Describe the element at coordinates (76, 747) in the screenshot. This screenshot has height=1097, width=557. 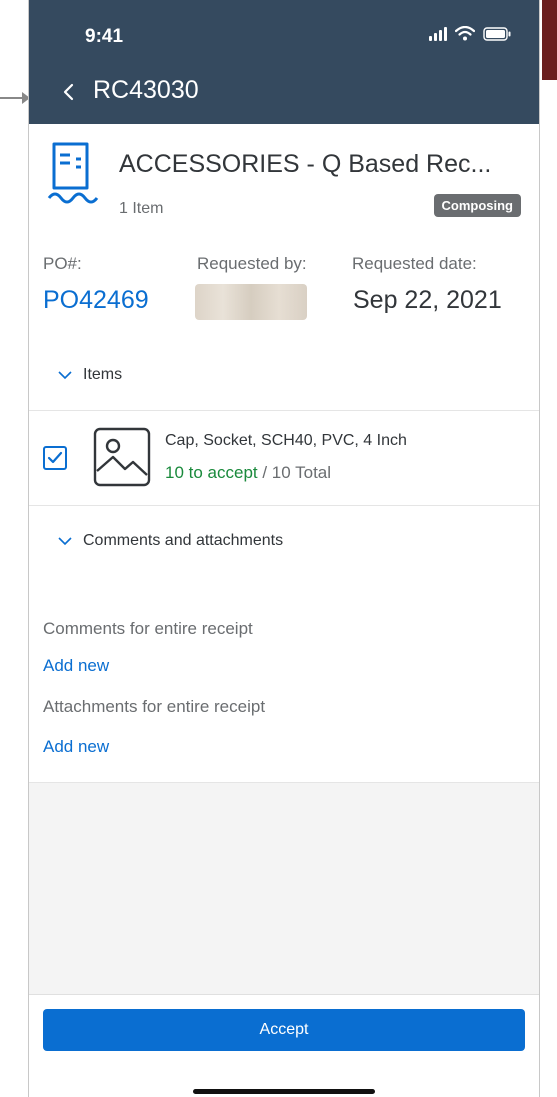
I see `add-attachment-link: Add new` at that location.